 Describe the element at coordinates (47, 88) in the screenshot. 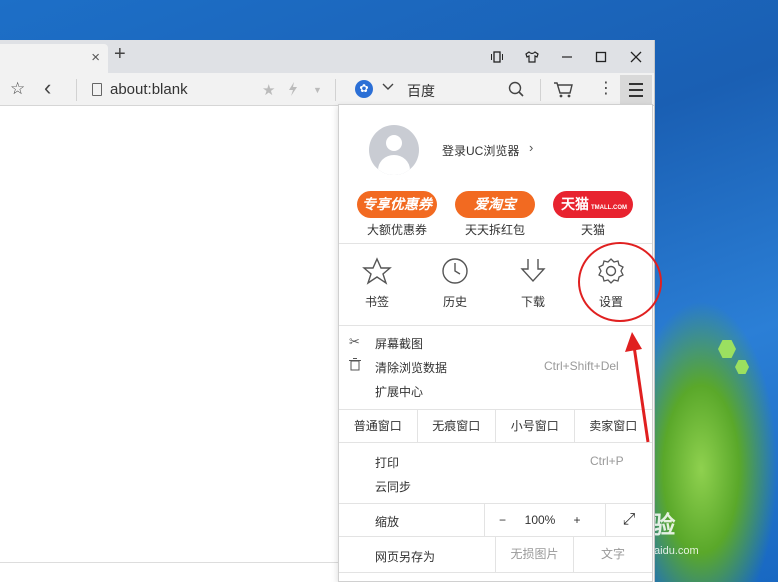

I see `back-button: ‹` at that location.